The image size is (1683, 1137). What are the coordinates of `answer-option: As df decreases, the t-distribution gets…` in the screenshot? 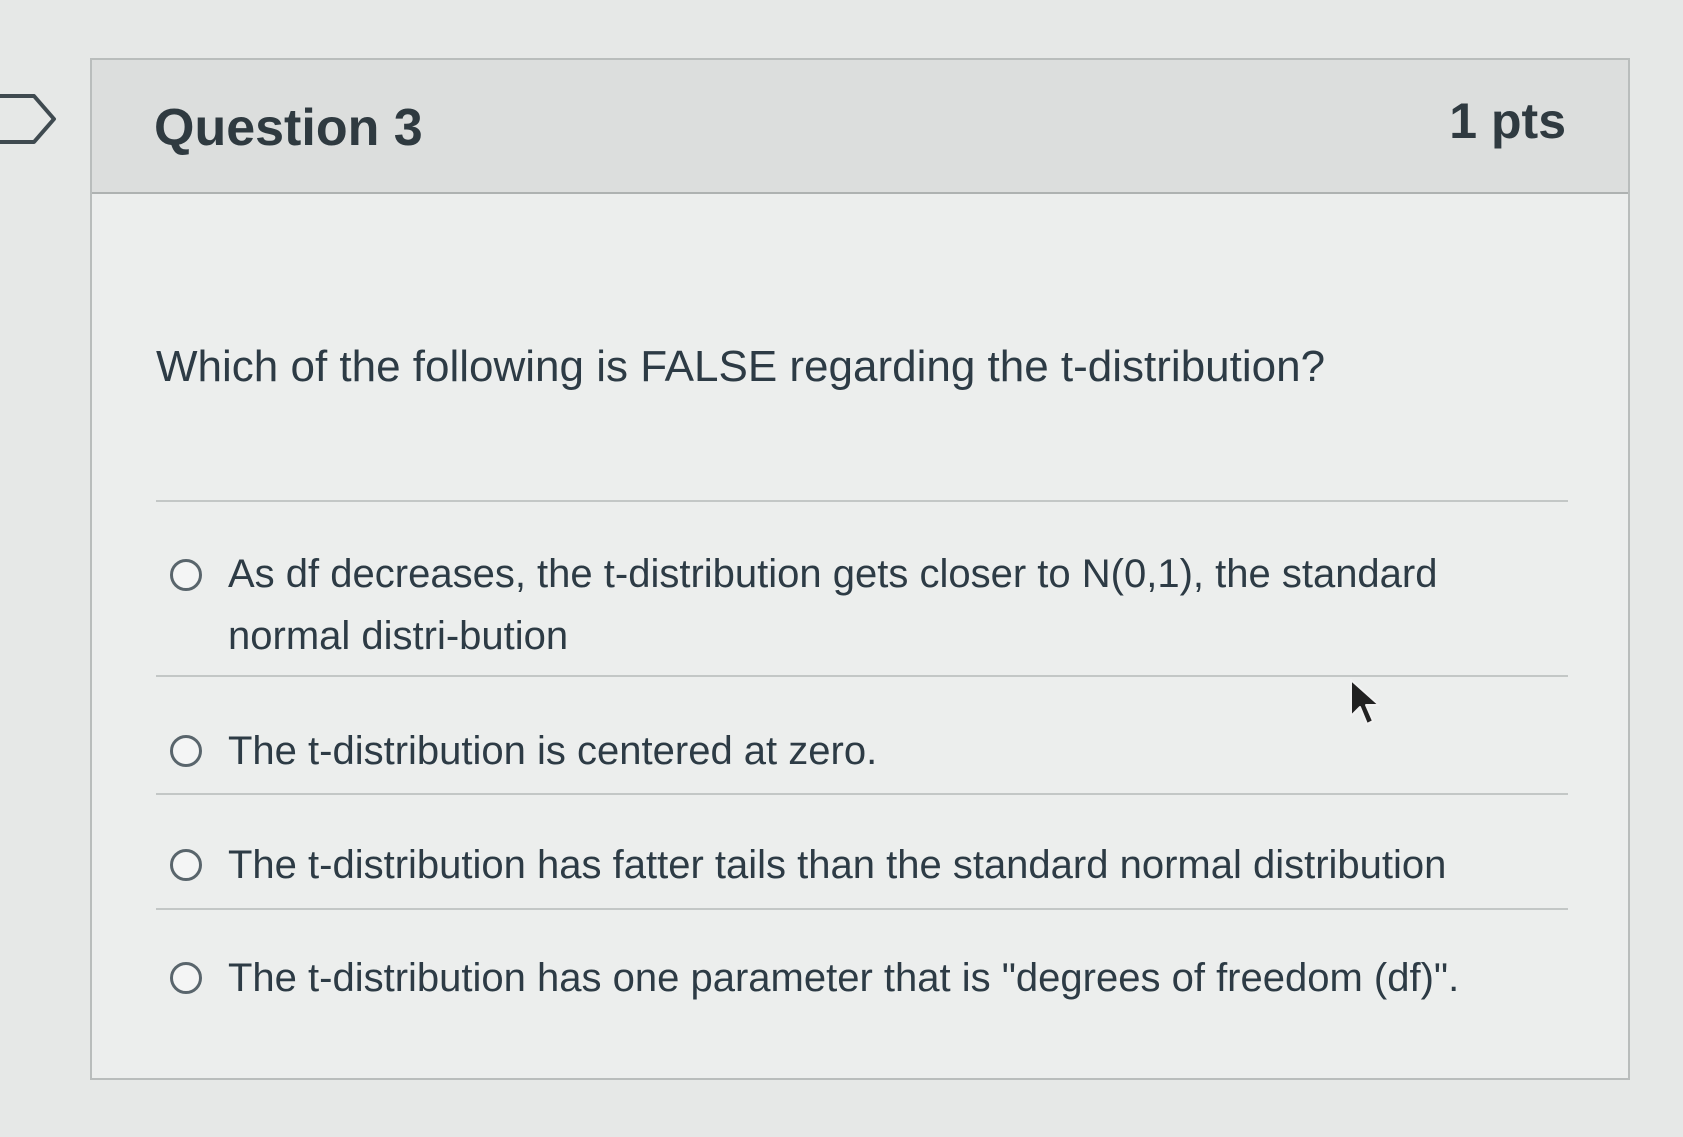 It's located at (862, 595).